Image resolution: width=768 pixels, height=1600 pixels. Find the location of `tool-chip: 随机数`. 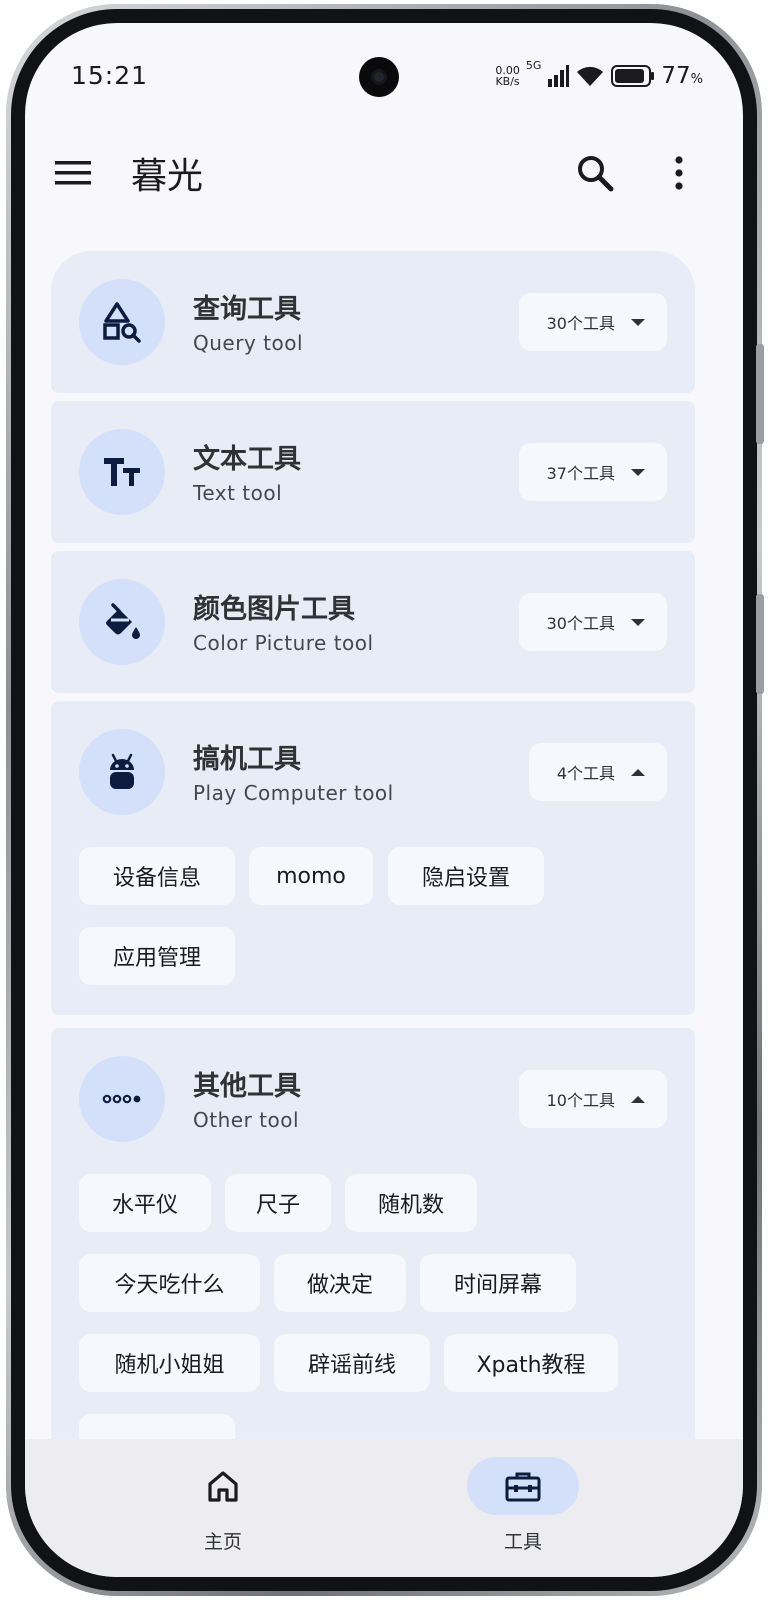

tool-chip: 随机数 is located at coordinates (411, 1203).